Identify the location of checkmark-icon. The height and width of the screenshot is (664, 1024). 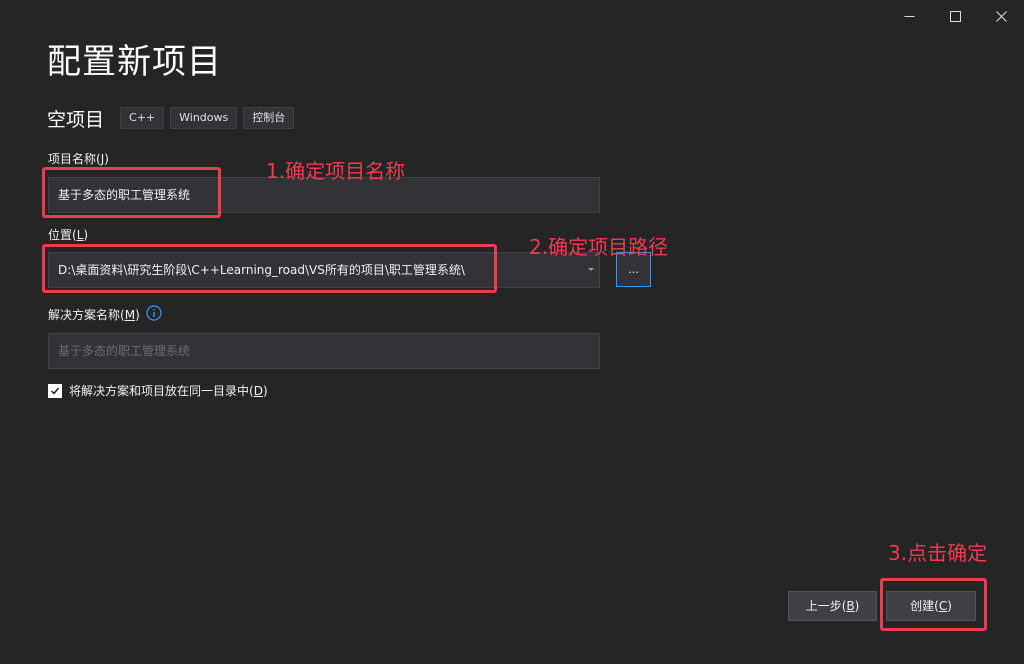
(55, 391).